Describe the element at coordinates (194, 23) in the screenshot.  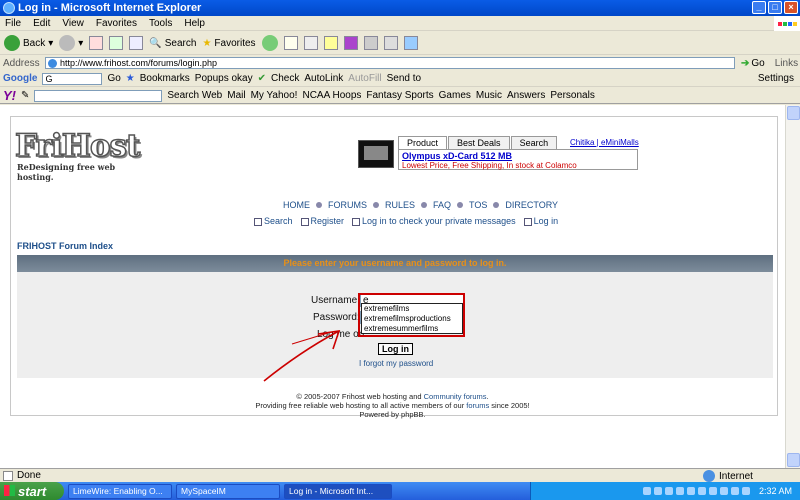
I see `menu-help: Help` at that location.